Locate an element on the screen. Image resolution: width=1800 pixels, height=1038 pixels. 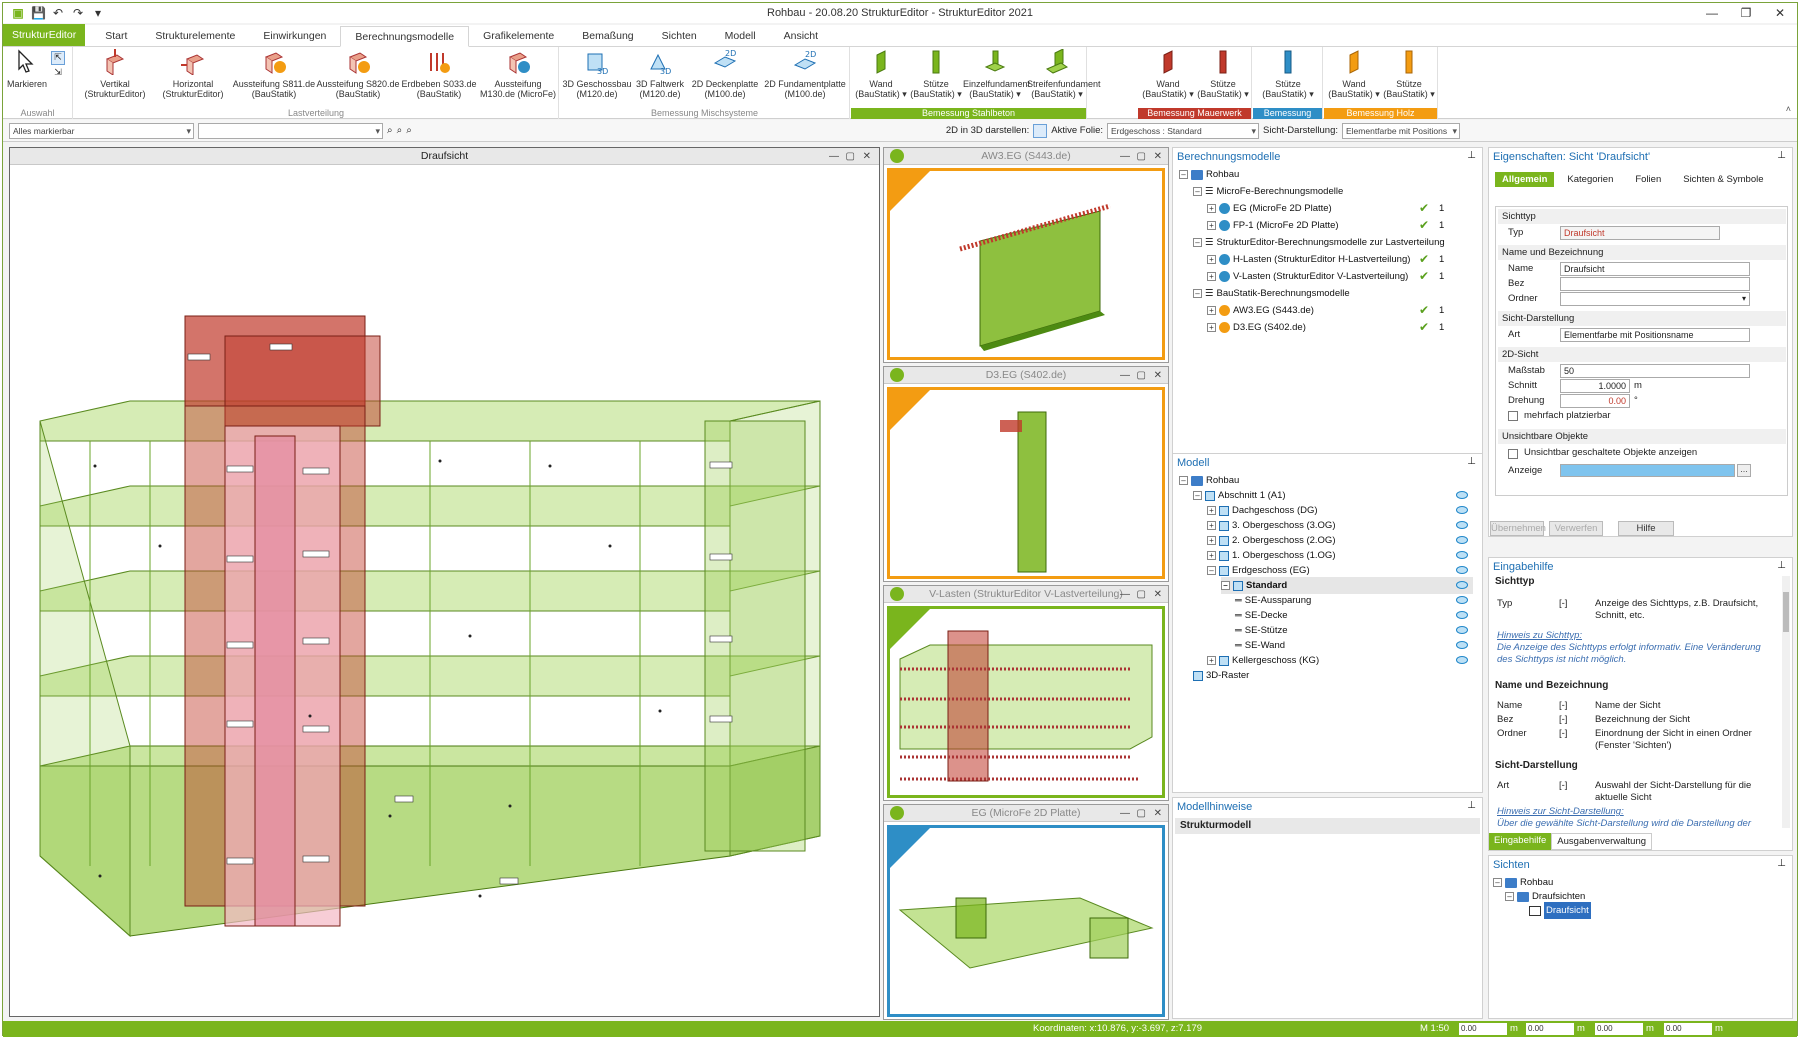
tab-bemassung: Bemaßung is located at coordinates (607, 36).